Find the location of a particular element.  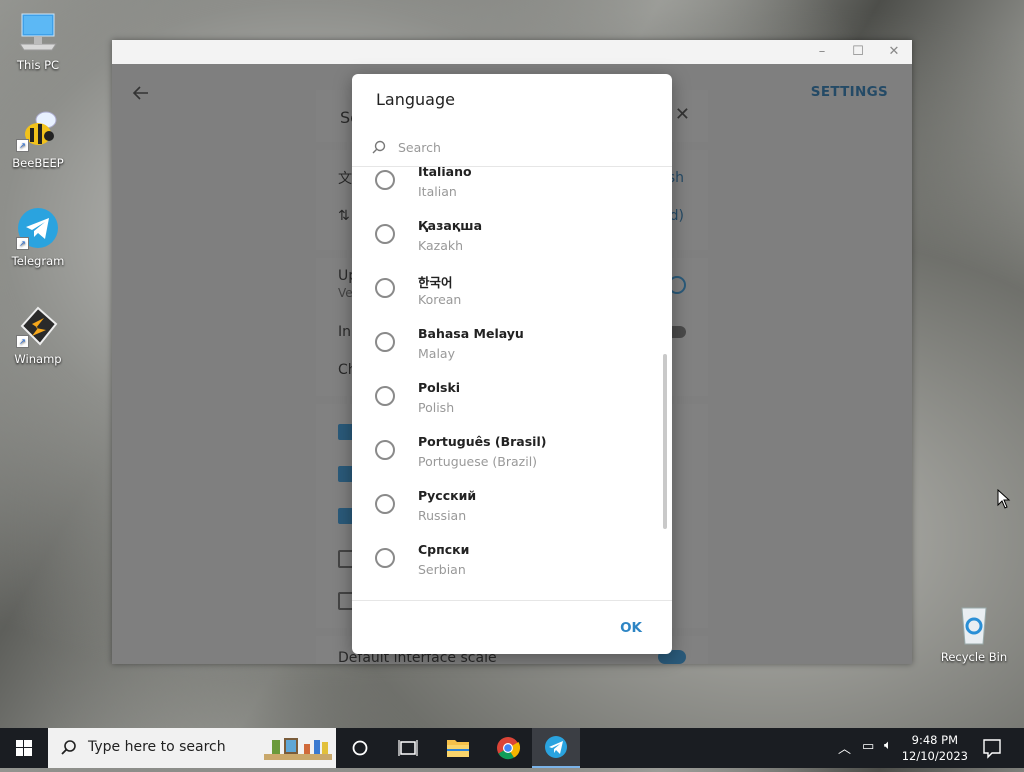

taskbar-search-placeholder: Type here to search is located at coordinates (157, 747).